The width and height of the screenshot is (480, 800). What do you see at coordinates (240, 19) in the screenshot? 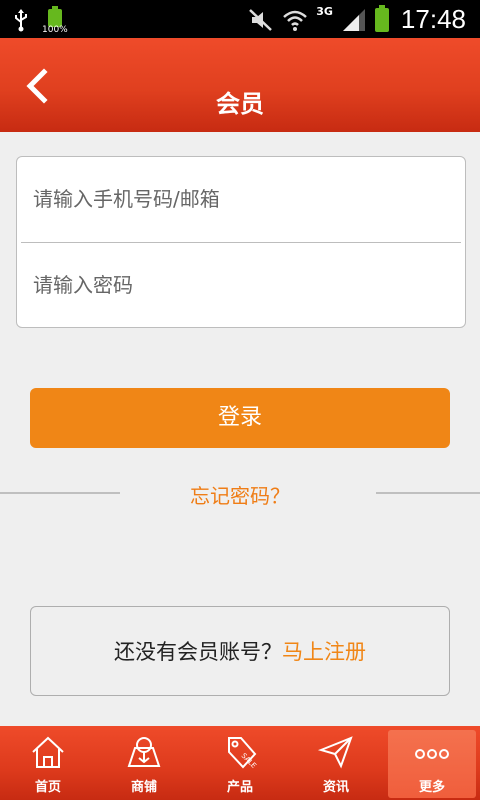
I see `status-bar: 100% 3G 17:48` at bounding box center [240, 19].